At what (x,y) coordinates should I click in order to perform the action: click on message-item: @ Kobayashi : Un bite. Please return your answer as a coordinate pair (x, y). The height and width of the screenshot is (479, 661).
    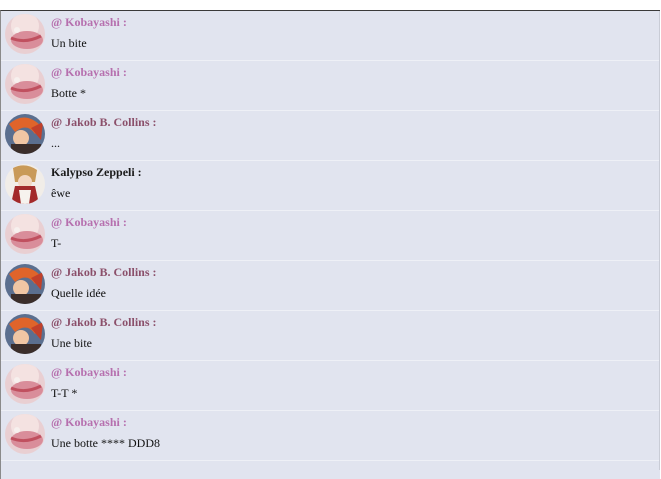
    Looking at the image, I should click on (330, 36).